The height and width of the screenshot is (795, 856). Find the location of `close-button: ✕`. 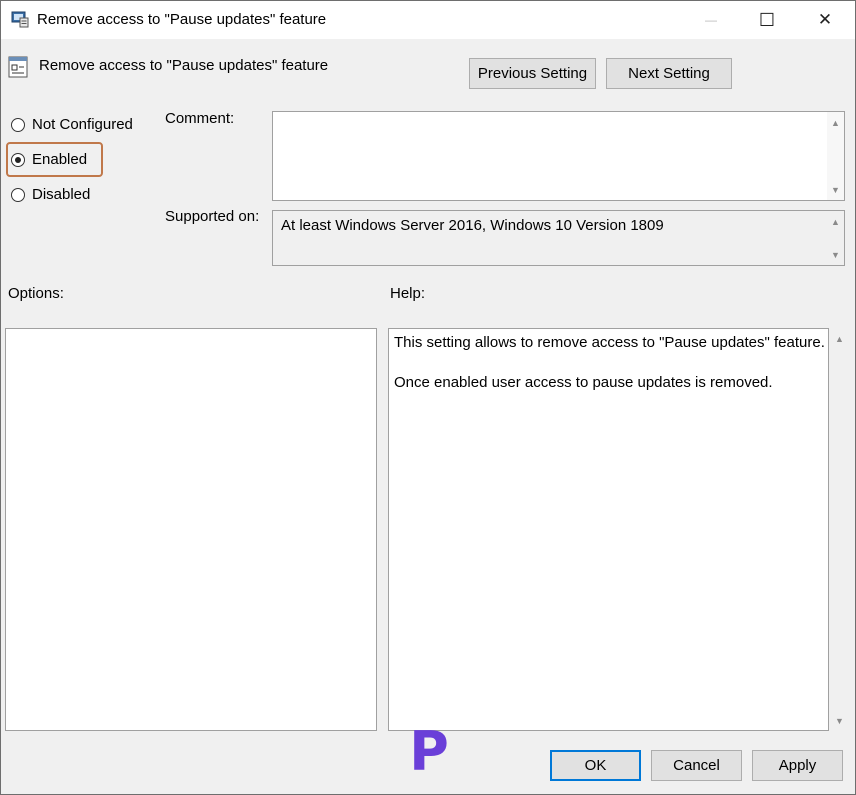

close-button: ✕ is located at coordinates (825, 20).